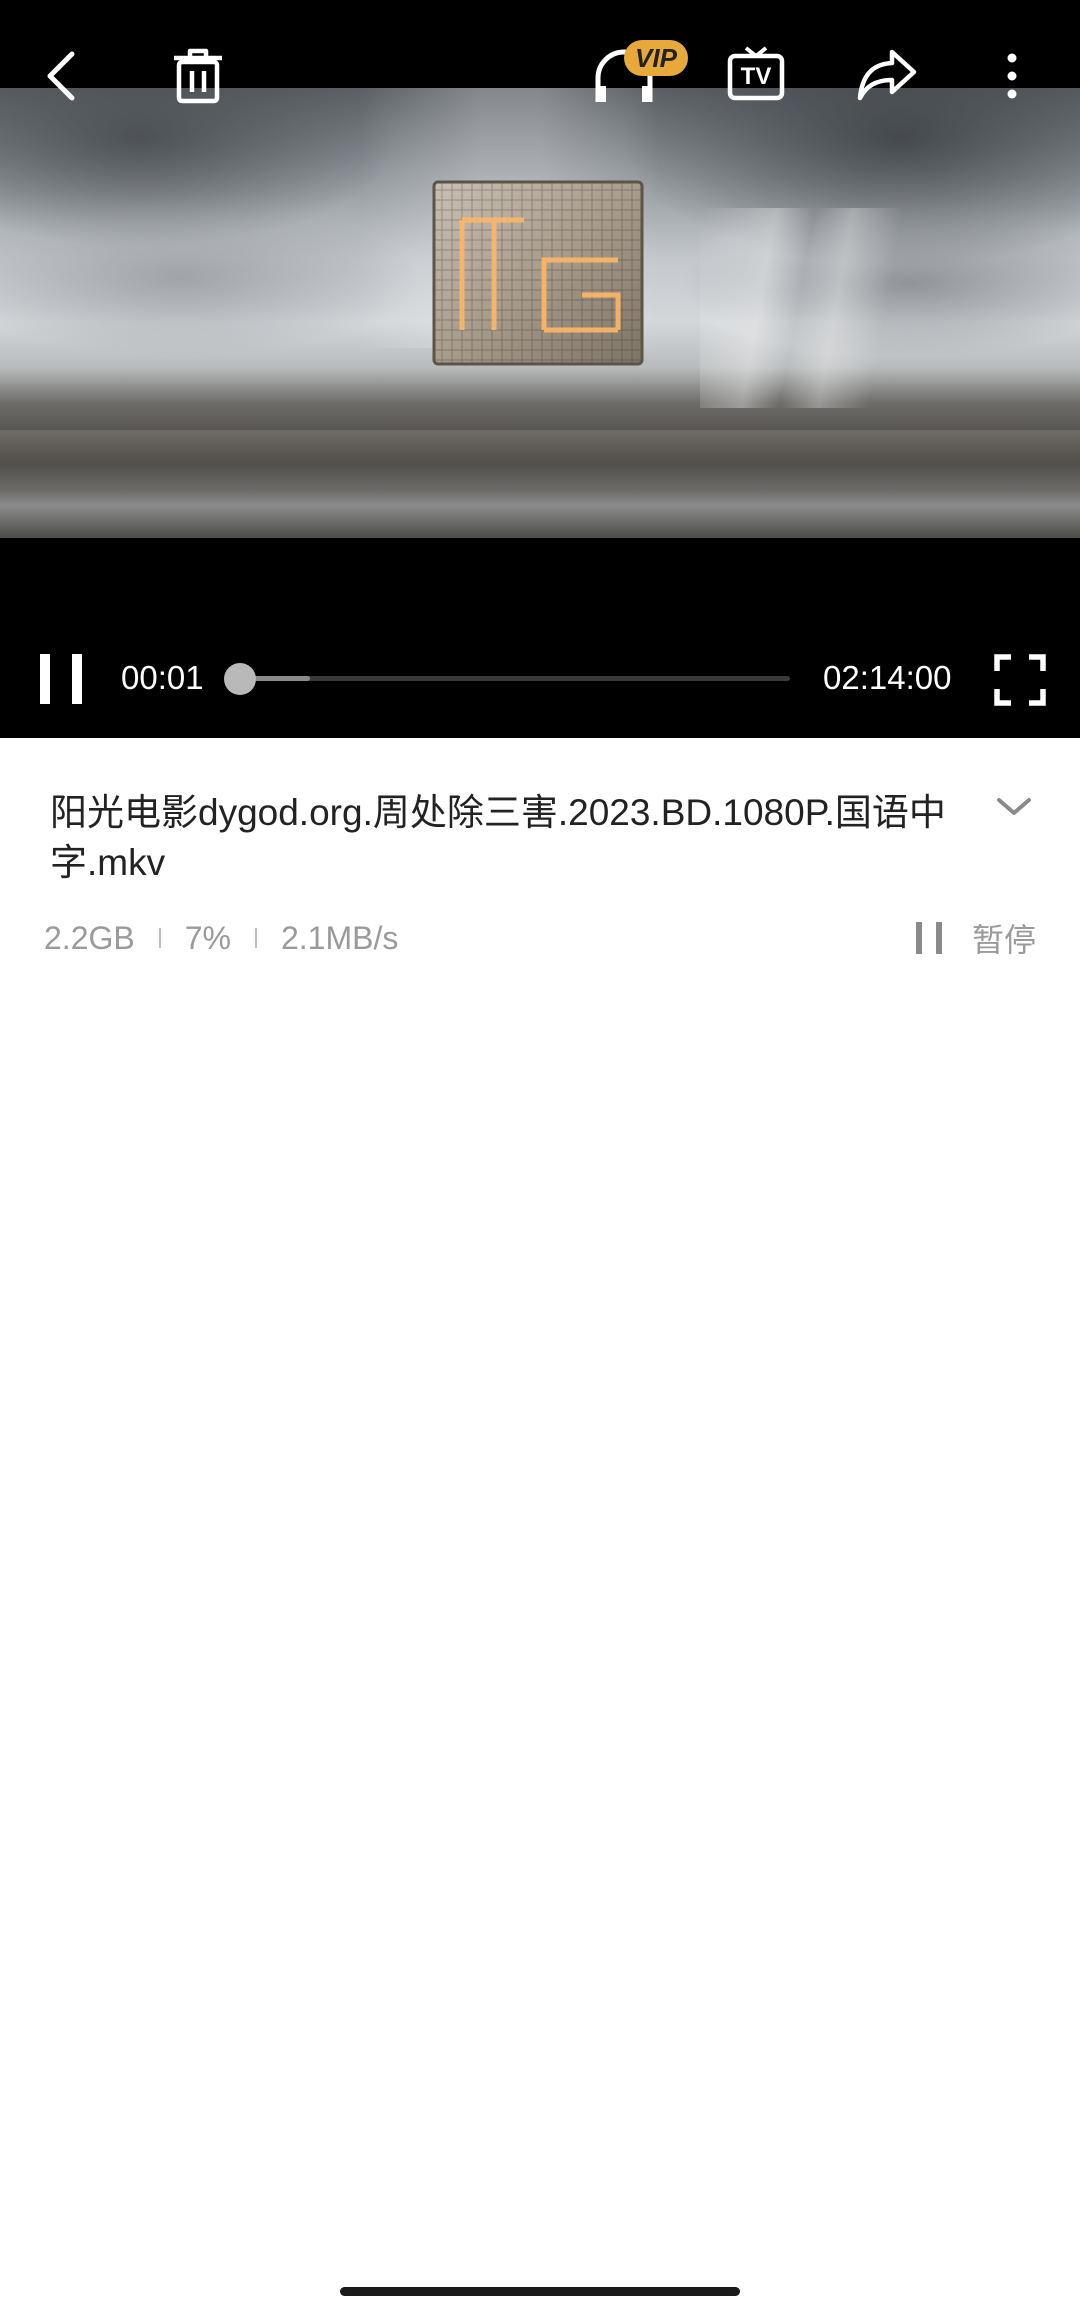  Describe the element at coordinates (756, 76) in the screenshot. I see `tv-badge: TV` at that location.